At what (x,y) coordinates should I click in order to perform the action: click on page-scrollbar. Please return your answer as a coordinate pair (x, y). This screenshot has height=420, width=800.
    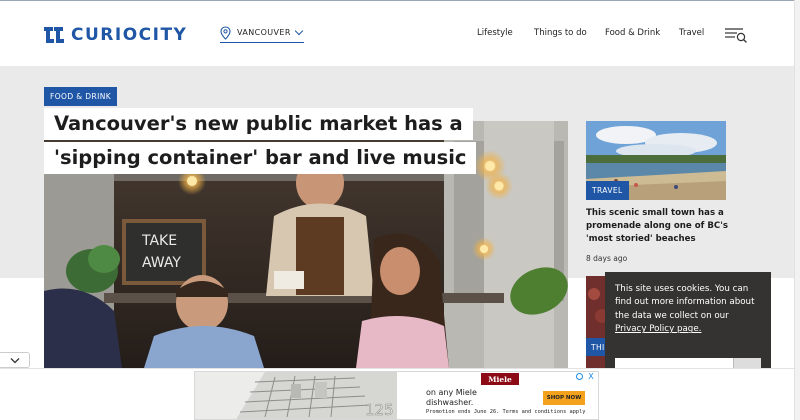
    Looking at the image, I should click on (797, 210).